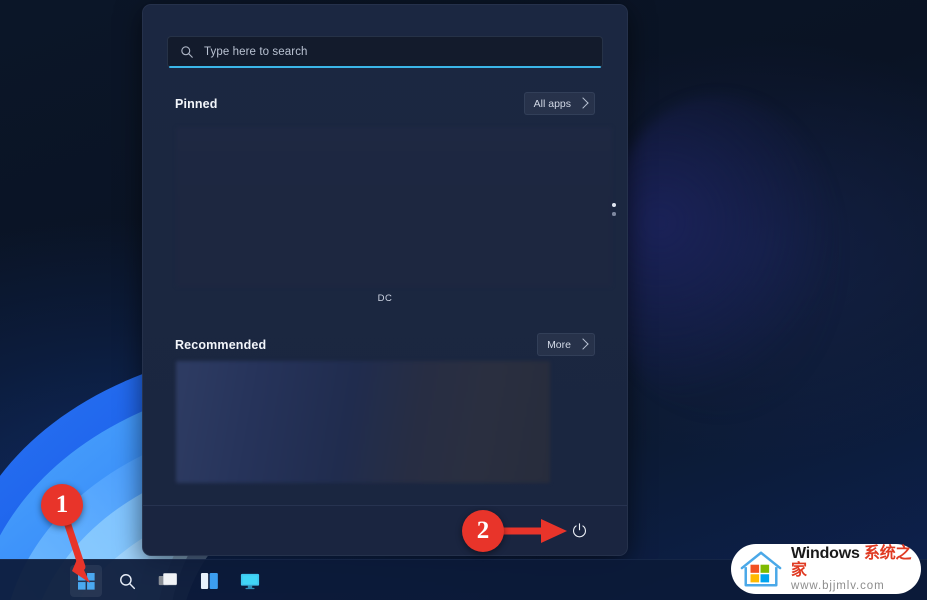  Describe the element at coordinates (614, 205) in the screenshot. I see `page-dot-active` at that location.